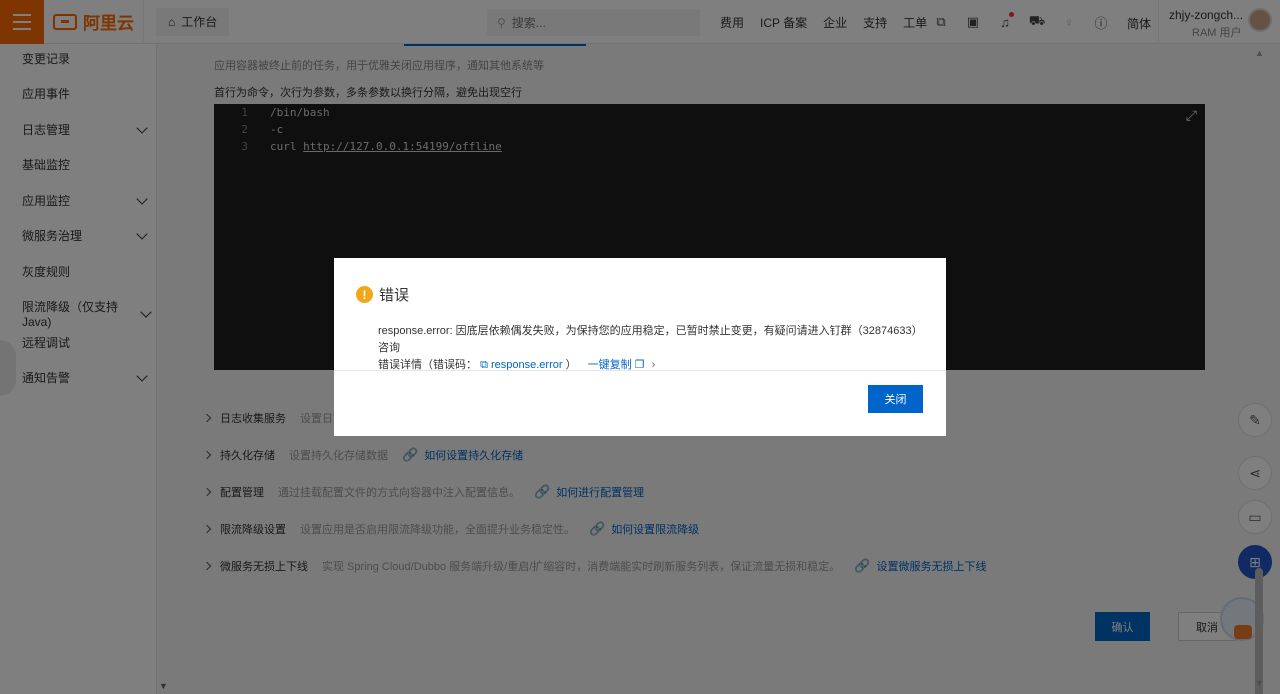 This screenshot has width=1280, height=694. I want to click on dialog-header: ! 错误, so click(382, 294).